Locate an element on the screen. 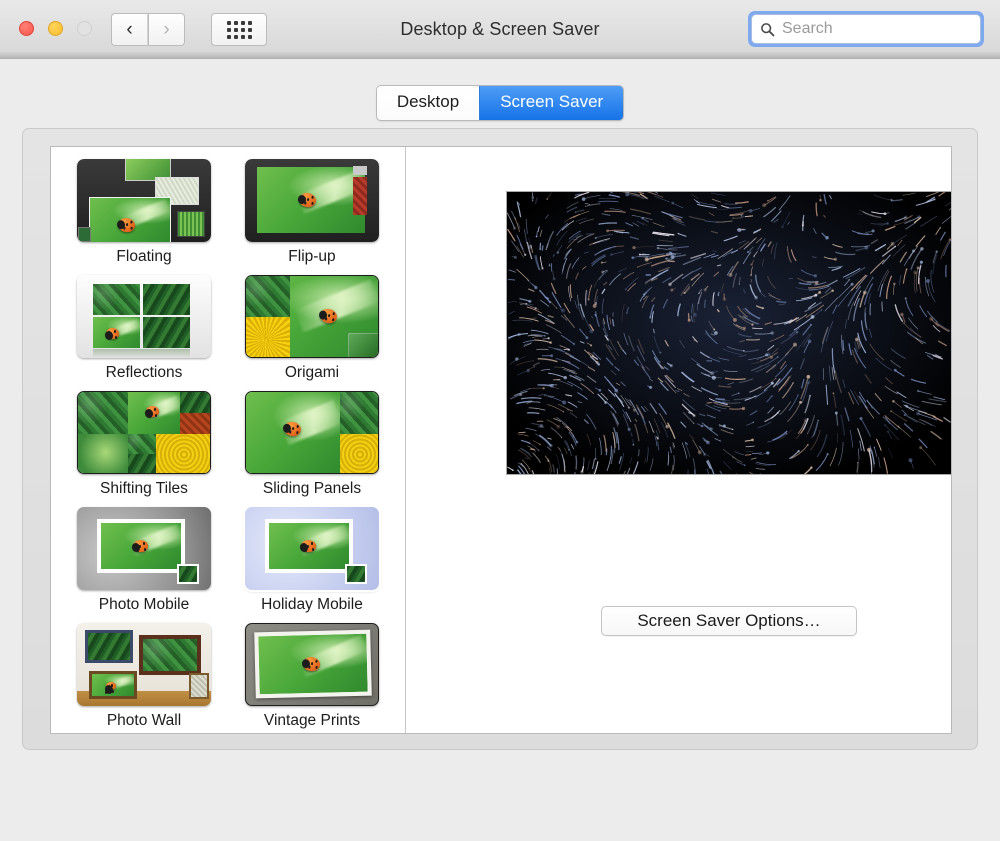  screen-saver-item-origami: Origami is located at coordinates (312, 330).